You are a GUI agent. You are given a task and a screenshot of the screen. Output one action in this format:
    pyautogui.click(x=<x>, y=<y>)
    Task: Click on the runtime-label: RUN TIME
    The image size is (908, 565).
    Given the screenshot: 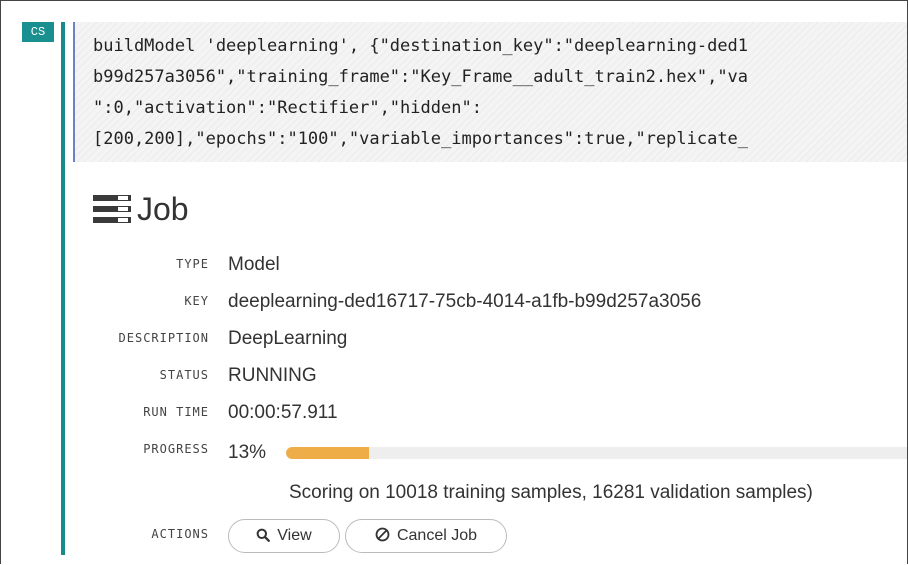 What is the action you would take?
    pyautogui.click(x=176, y=412)
    